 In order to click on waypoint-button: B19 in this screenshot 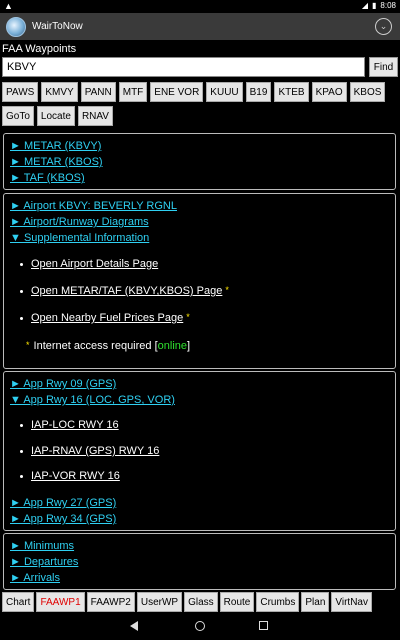, I will do `click(258, 92)`.